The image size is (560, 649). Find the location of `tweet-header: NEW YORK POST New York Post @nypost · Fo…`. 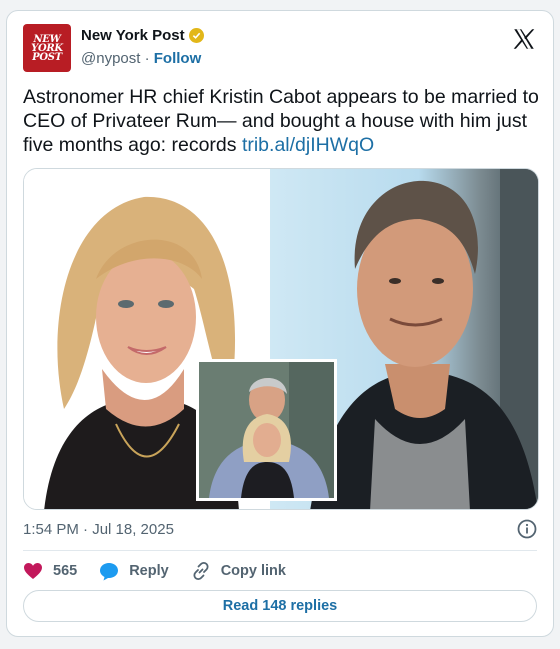

tweet-header: NEW YORK POST New York Post @nypost · Fo… is located at coordinates (280, 48).